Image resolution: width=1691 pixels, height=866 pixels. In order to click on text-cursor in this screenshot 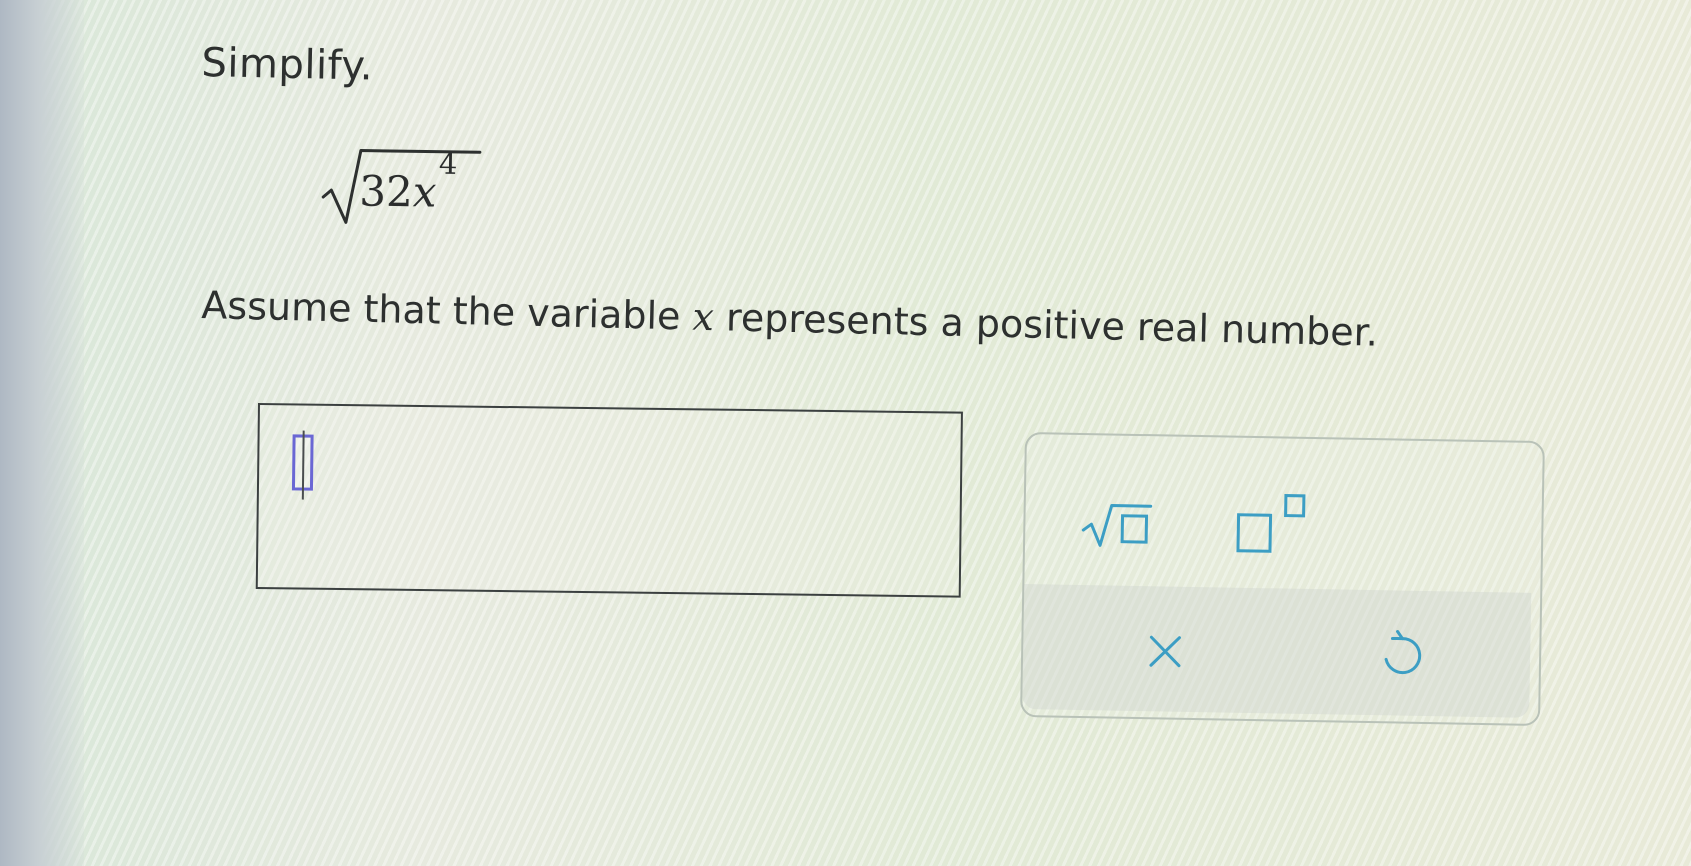, I will do `click(303, 465)`.